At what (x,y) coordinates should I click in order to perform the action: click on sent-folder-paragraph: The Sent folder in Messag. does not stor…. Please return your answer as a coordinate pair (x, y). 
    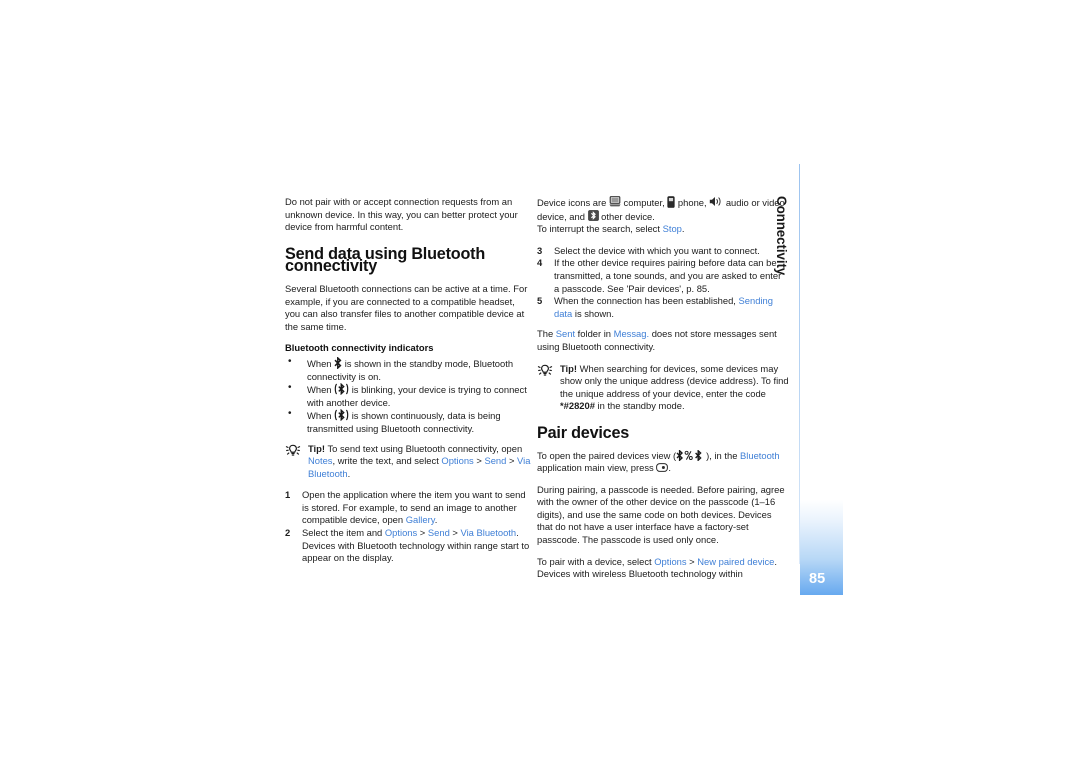
    Looking at the image, I should click on (663, 340).